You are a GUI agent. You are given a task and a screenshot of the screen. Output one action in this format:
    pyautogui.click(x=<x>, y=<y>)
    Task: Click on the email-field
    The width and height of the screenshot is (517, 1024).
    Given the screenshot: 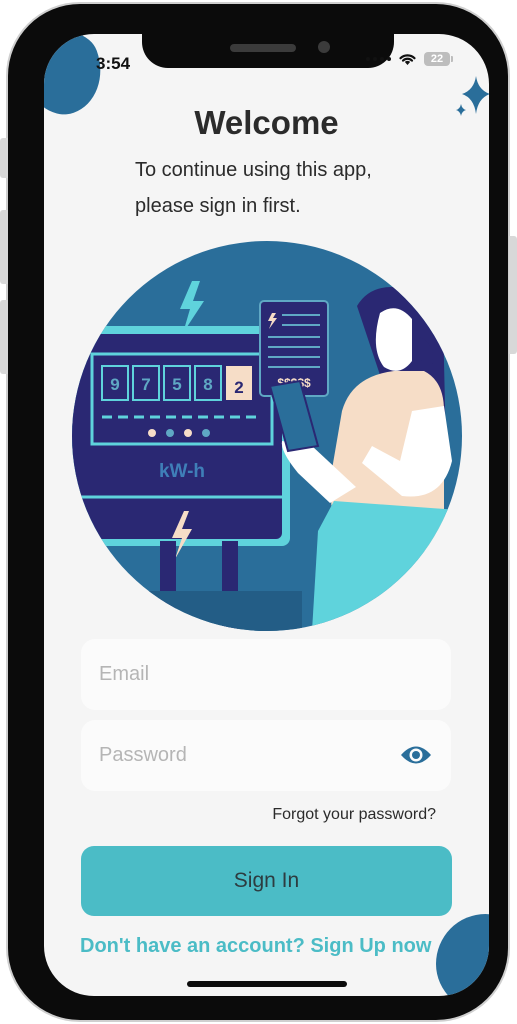 What is the action you would take?
    pyautogui.click(x=266, y=674)
    